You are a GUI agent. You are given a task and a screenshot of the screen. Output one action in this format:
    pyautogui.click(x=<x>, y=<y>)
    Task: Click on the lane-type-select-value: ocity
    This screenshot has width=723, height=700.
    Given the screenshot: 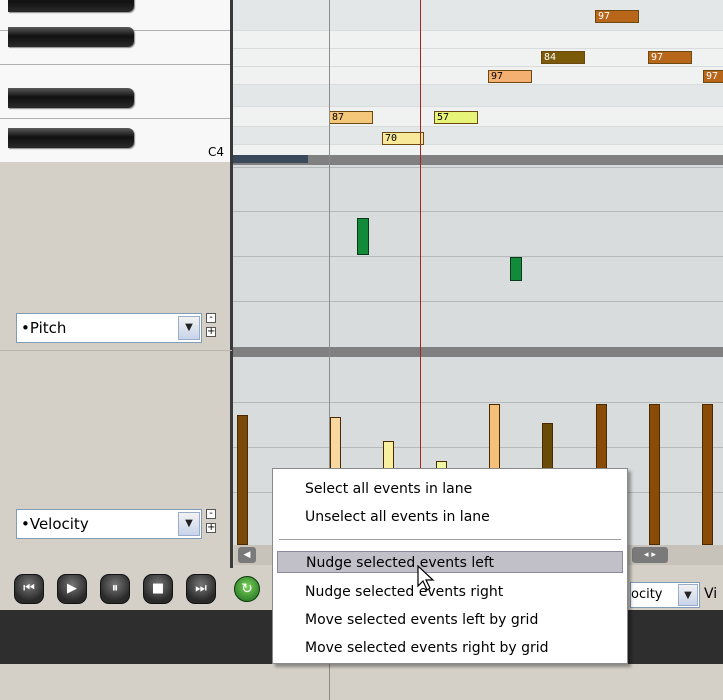 What is the action you would take?
    pyautogui.click(x=647, y=594)
    